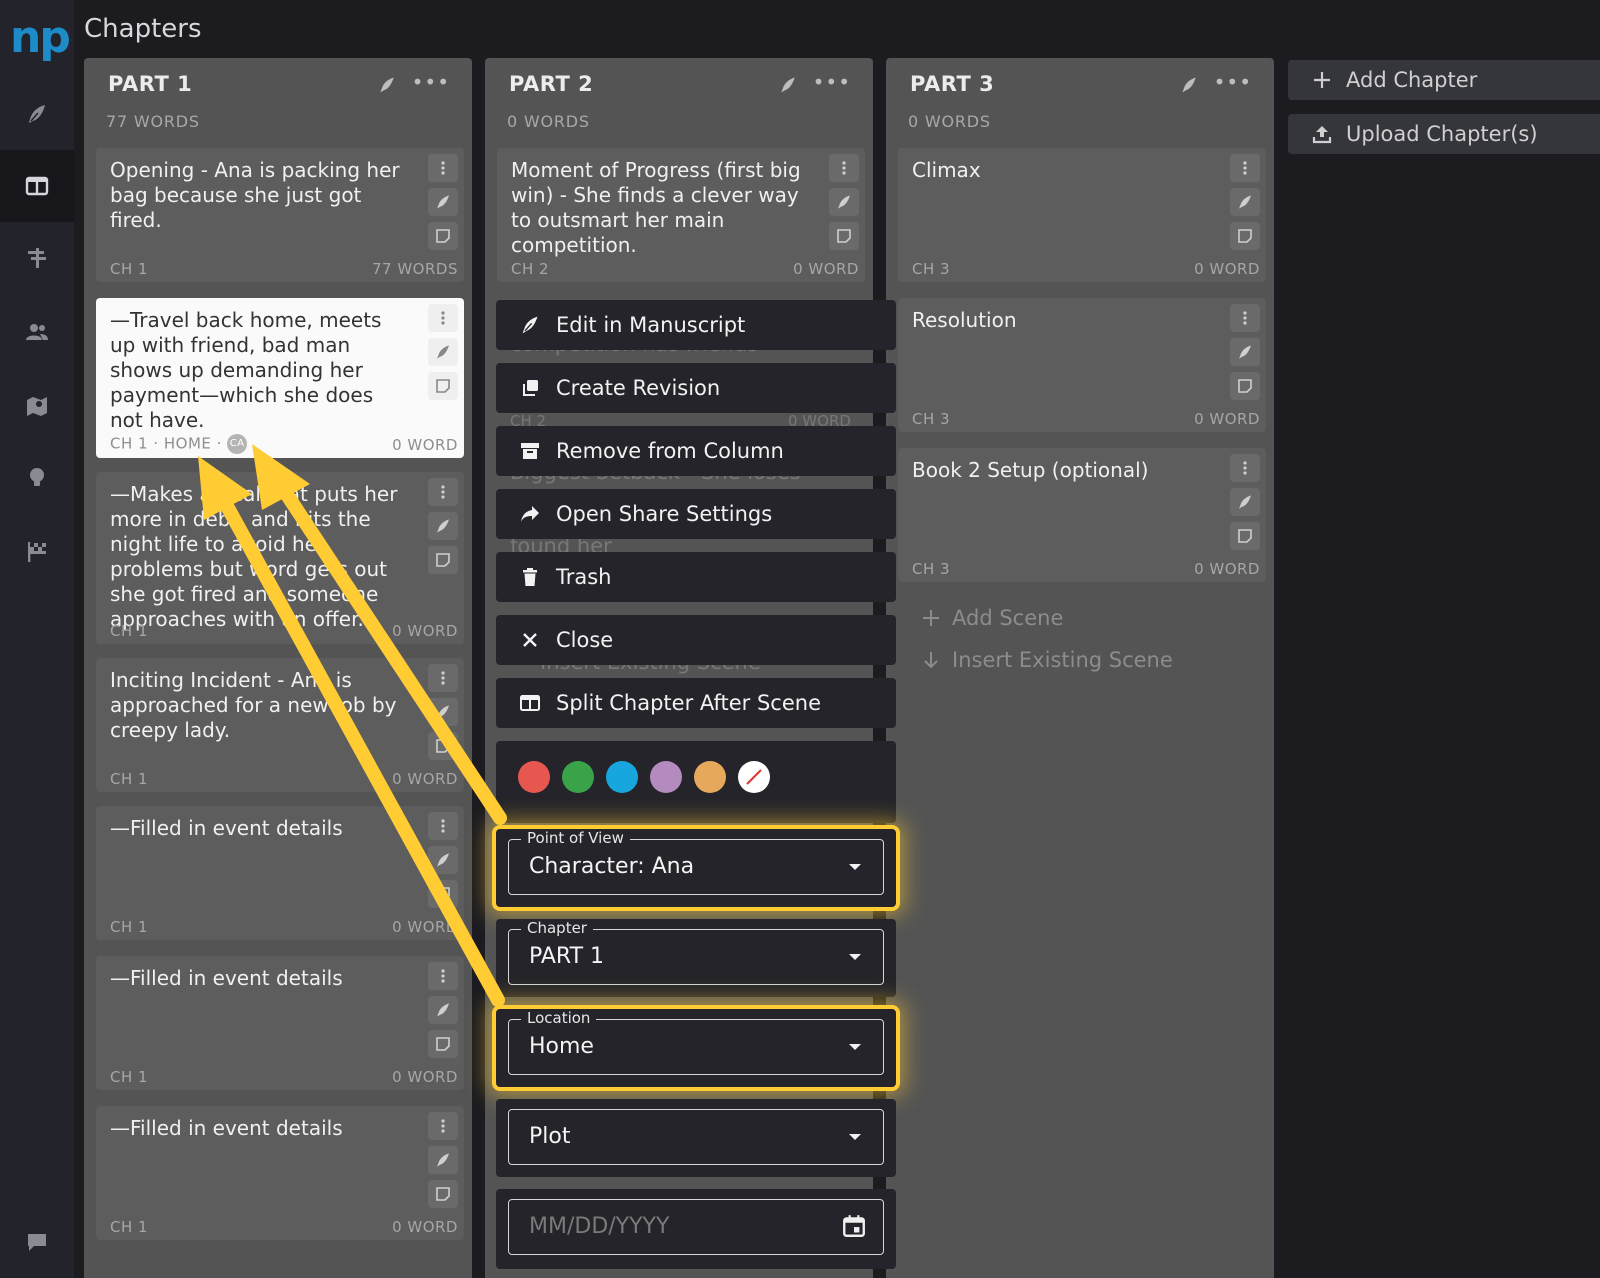 This screenshot has height=1278, width=1600. Describe the element at coordinates (153, 121) in the screenshot. I see `column-word-count: 77 WORDS` at that location.